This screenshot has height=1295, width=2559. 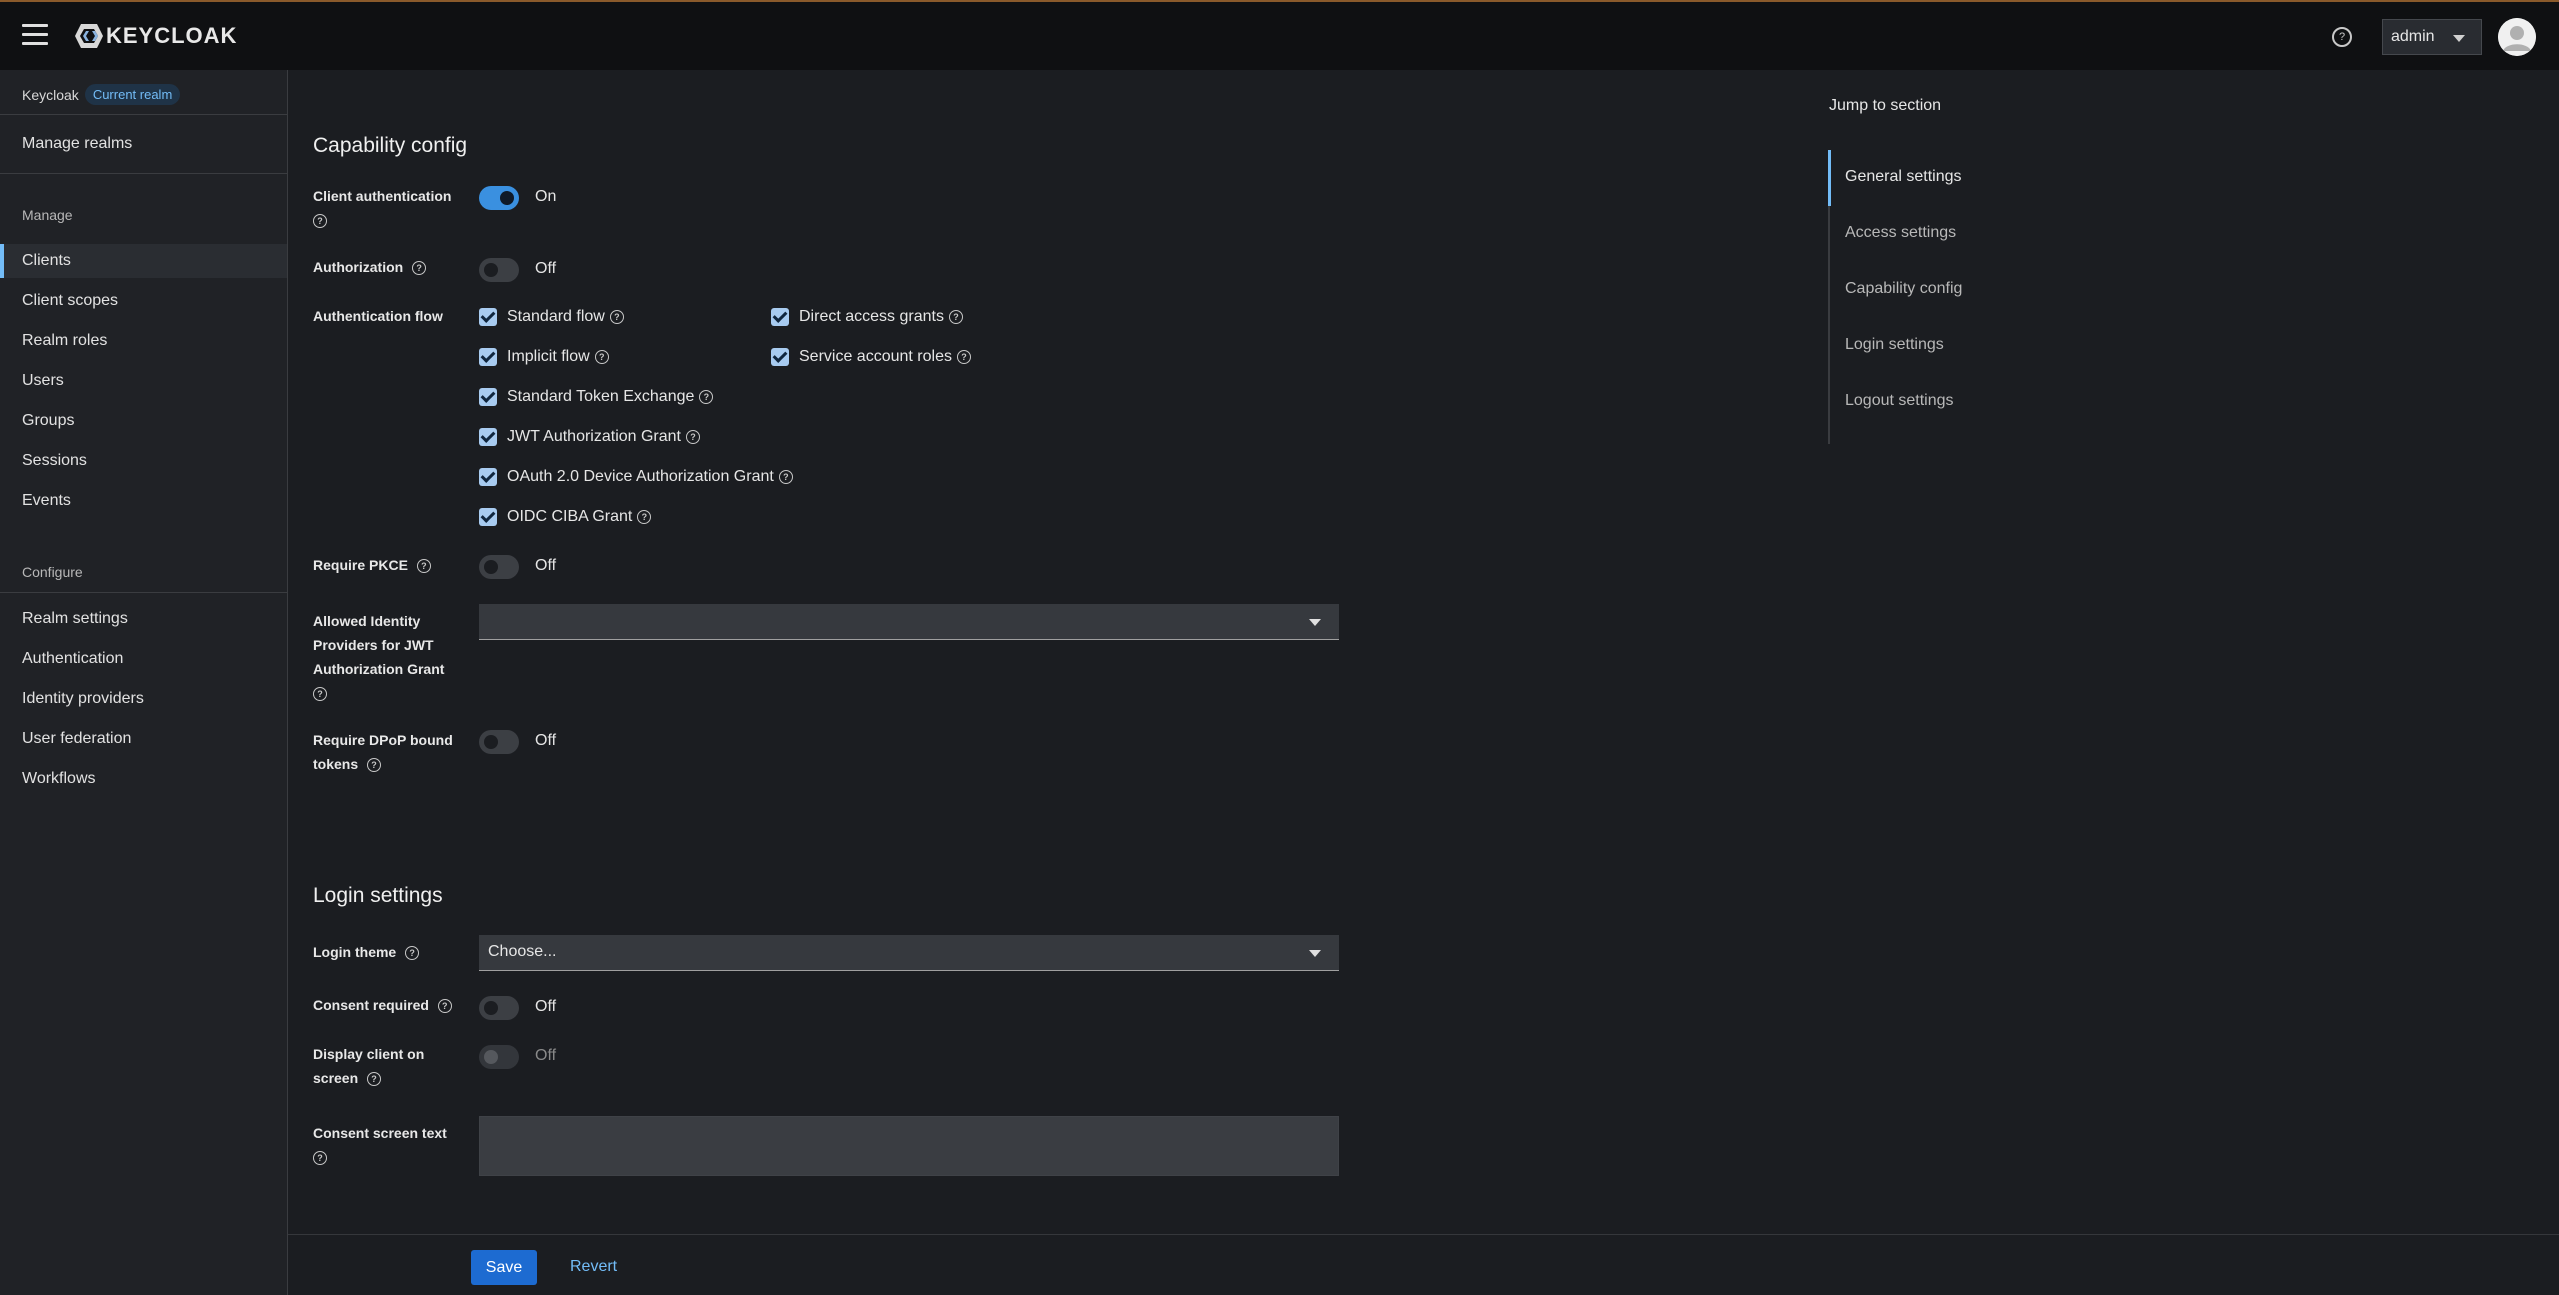 What do you see at coordinates (373, 645) in the screenshot?
I see `idp-label-line-2: Providers for JWT` at bounding box center [373, 645].